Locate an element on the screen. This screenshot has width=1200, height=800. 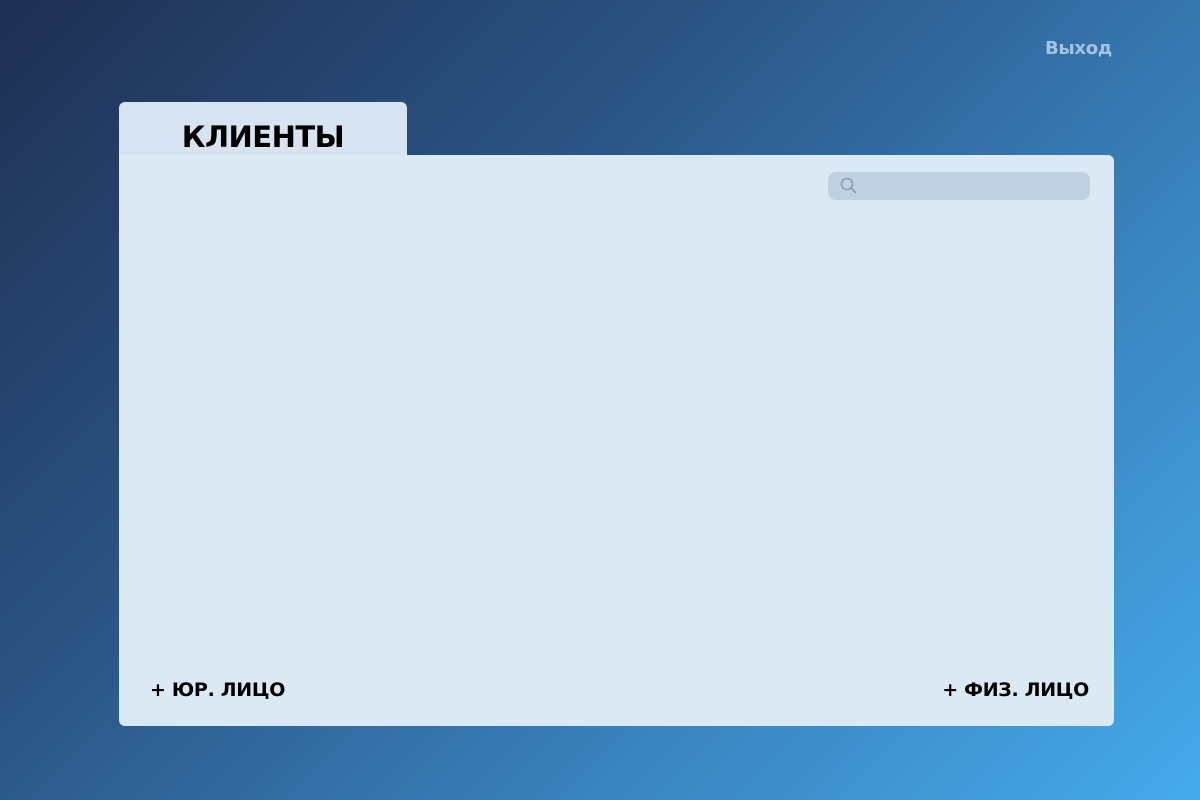
search-input is located at coordinates (973, 186).